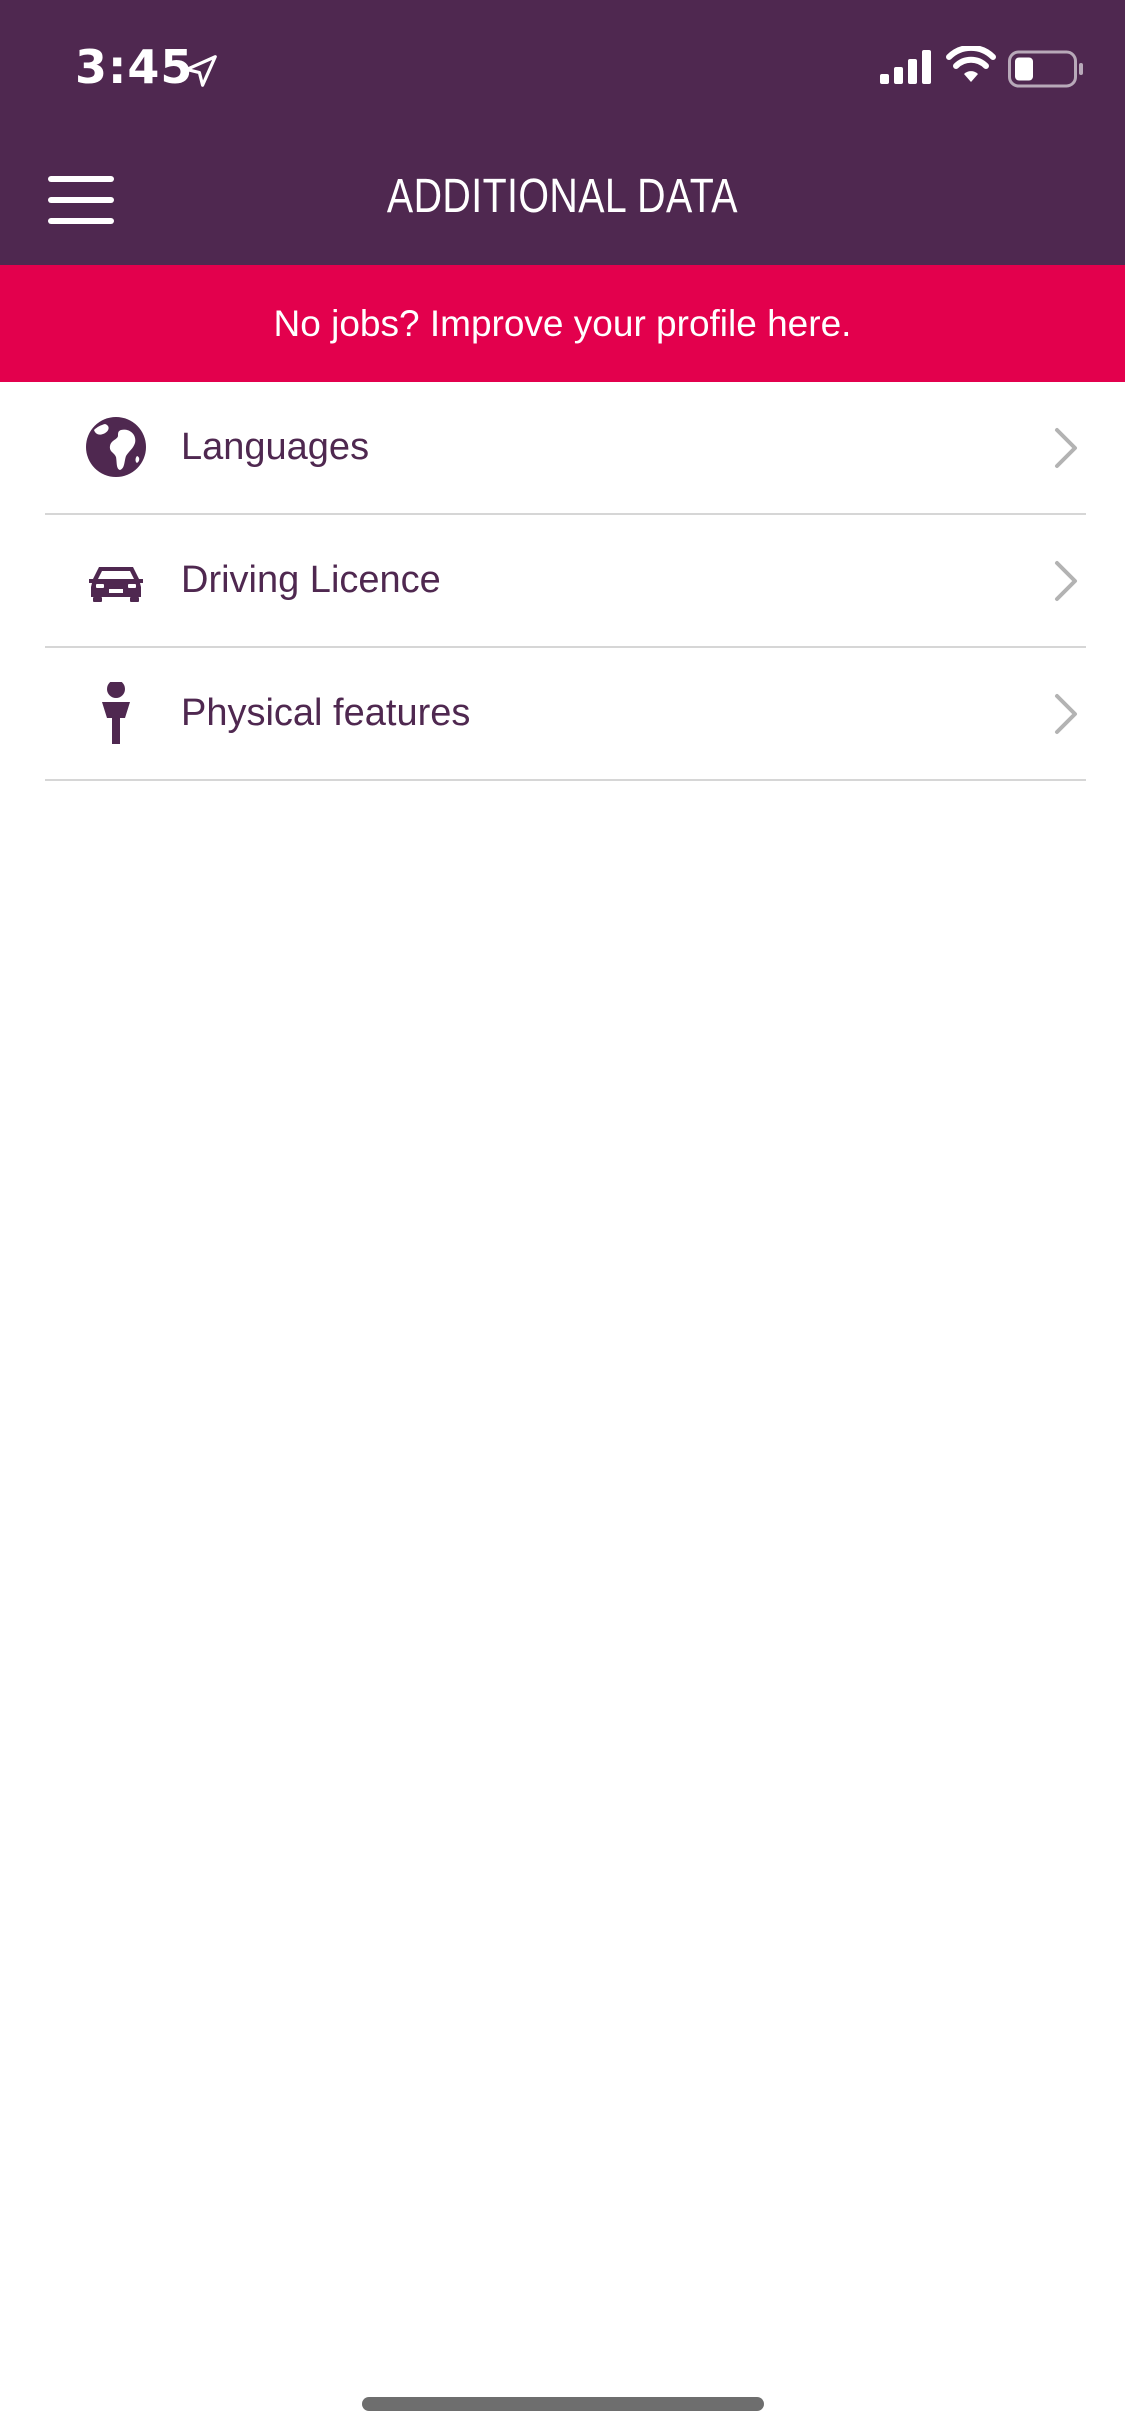  Describe the element at coordinates (971, 64) in the screenshot. I see `wifi-icon` at that location.